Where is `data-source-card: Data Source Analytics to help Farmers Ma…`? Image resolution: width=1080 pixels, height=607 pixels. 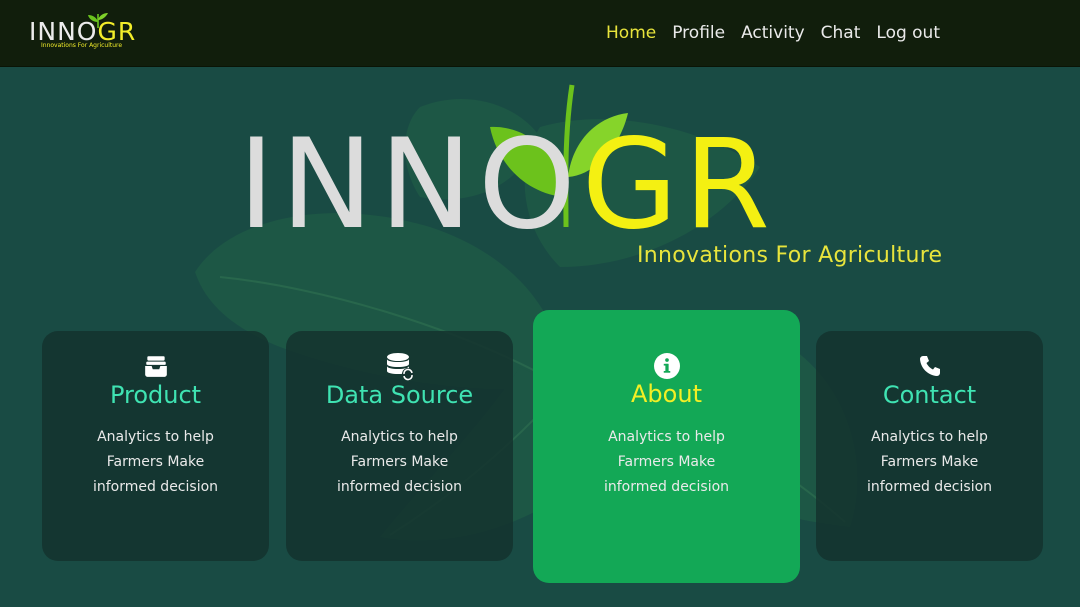
data-source-card: Data Source Analytics to help Farmers Ma… is located at coordinates (399, 446).